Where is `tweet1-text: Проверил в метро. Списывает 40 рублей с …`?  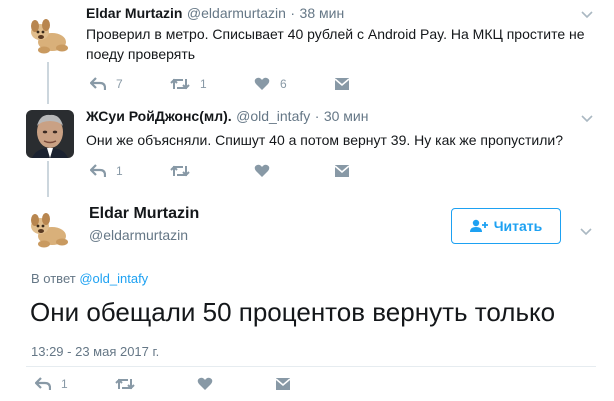 tweet1-text: Проверил в метро. Списывает 40 рублей с … is located at coordinates (343, 44).